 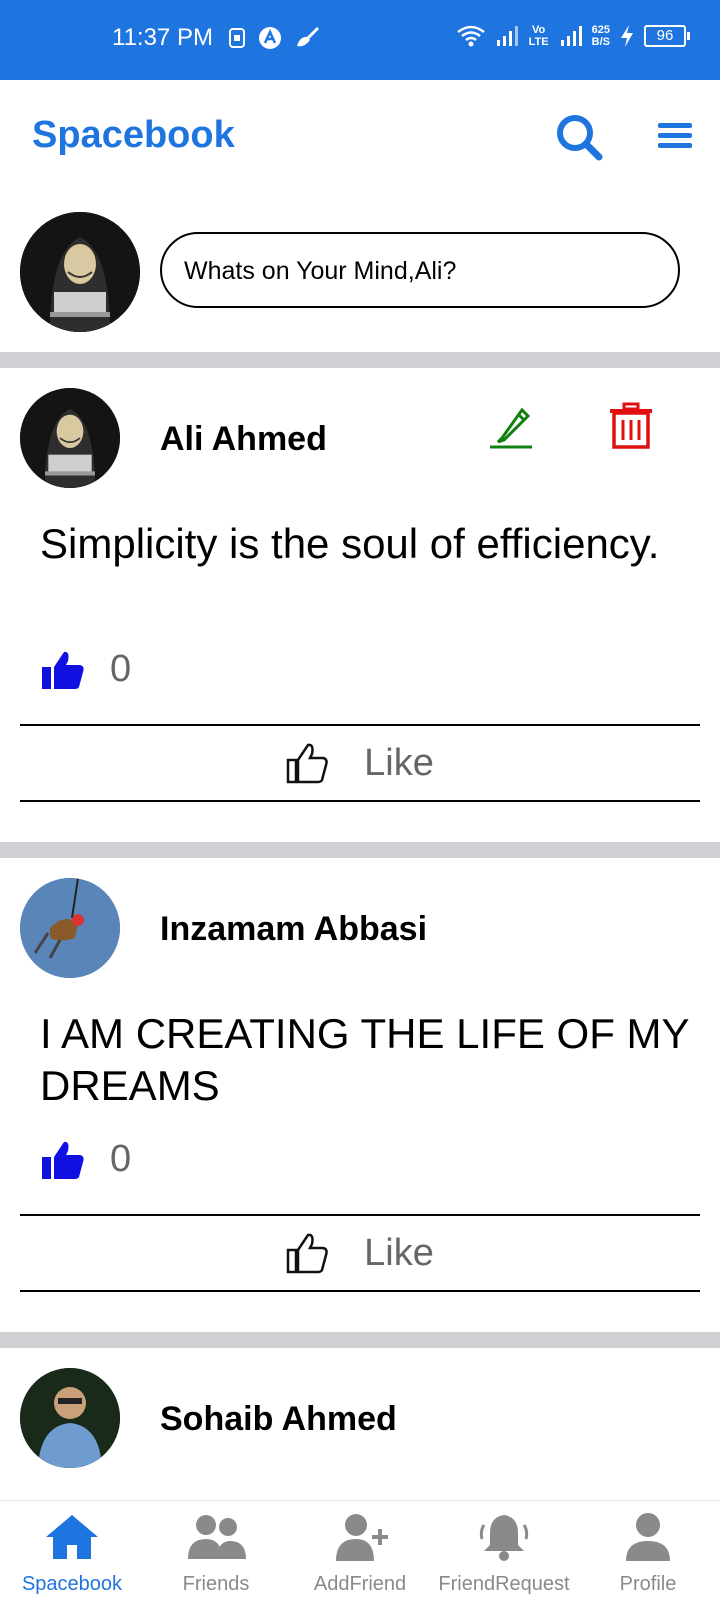 I want to click on status-bar: 11:37 PM Vo LTE 625 B/S 96, so click(x=360, y=40).